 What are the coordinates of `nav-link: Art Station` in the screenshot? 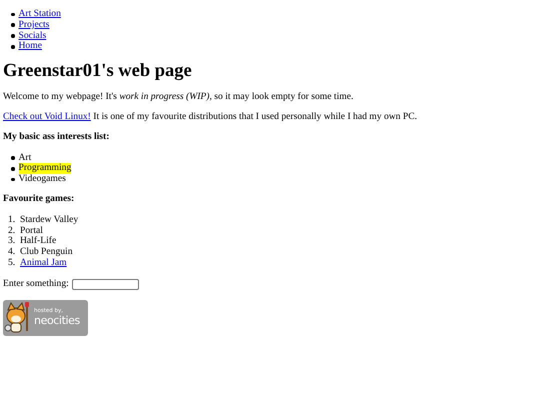 It's located at (39, 14).